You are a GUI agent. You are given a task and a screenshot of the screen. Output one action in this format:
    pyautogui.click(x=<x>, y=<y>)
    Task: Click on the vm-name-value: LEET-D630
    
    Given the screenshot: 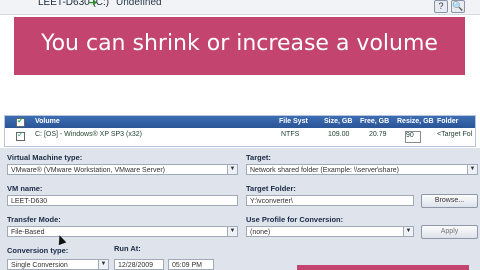 What is the action you would take?
    pyautogui.click(x=29, y=201)
    